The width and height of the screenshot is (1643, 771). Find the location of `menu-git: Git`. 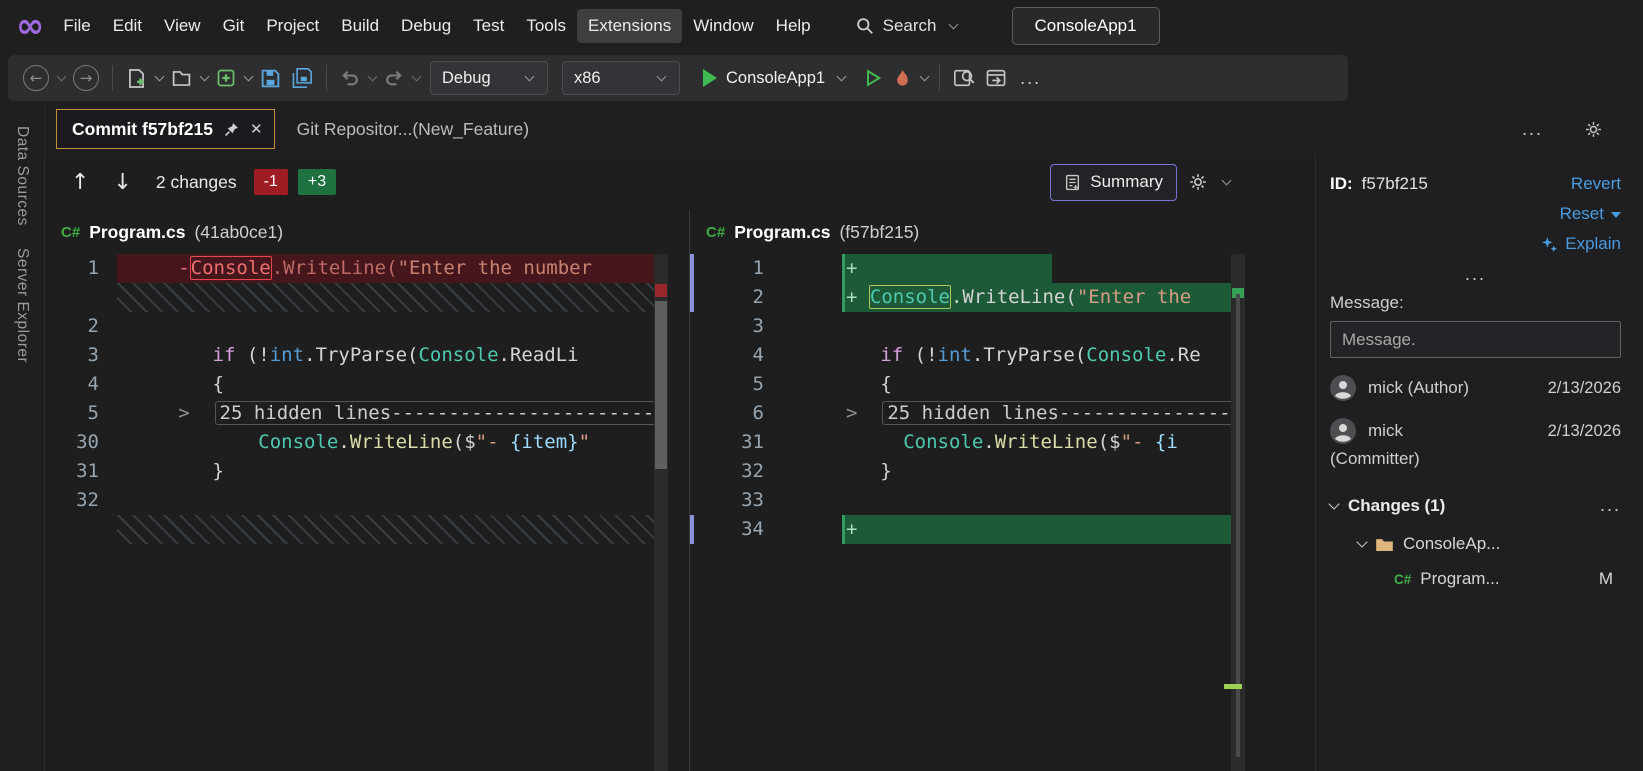

menu-git: Git is located at coordinates (234, 26).